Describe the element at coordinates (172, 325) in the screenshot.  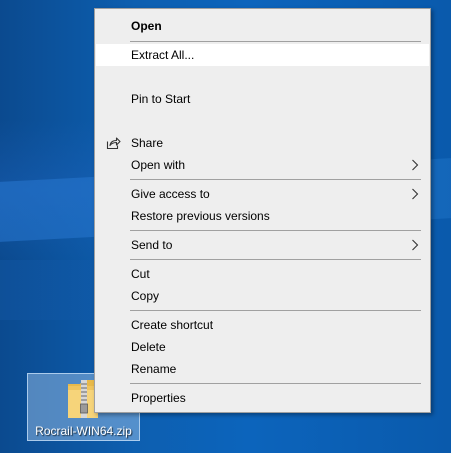
I see `menu-item-label: Create shortcut` at that location.